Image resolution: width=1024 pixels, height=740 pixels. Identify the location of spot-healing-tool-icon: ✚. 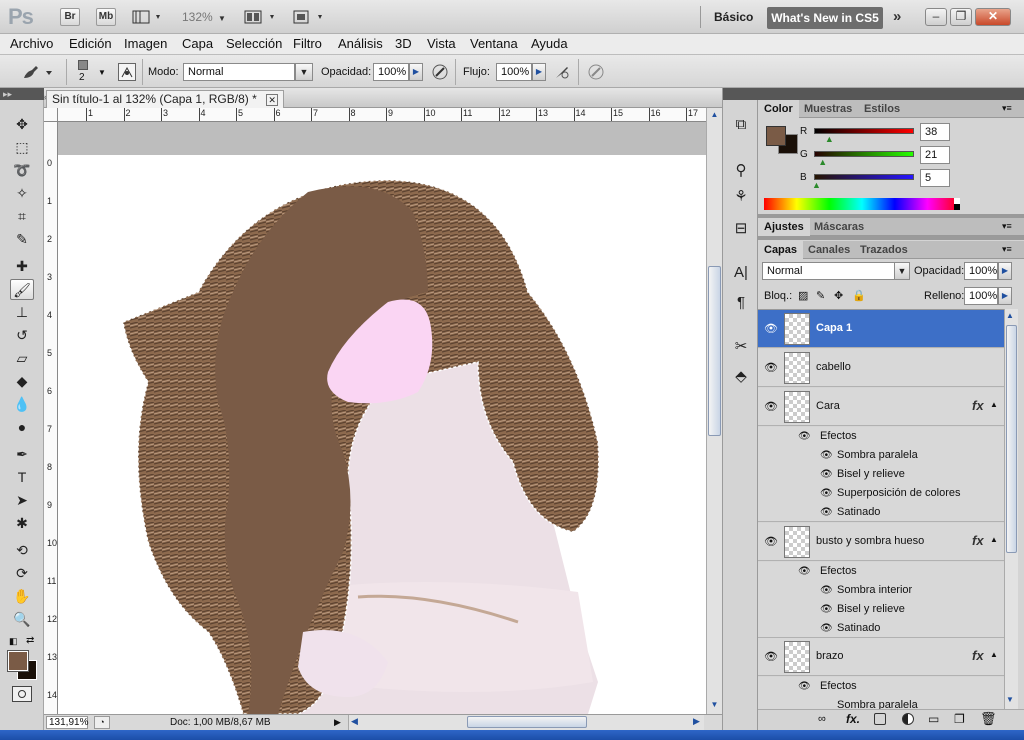
(22, 266).